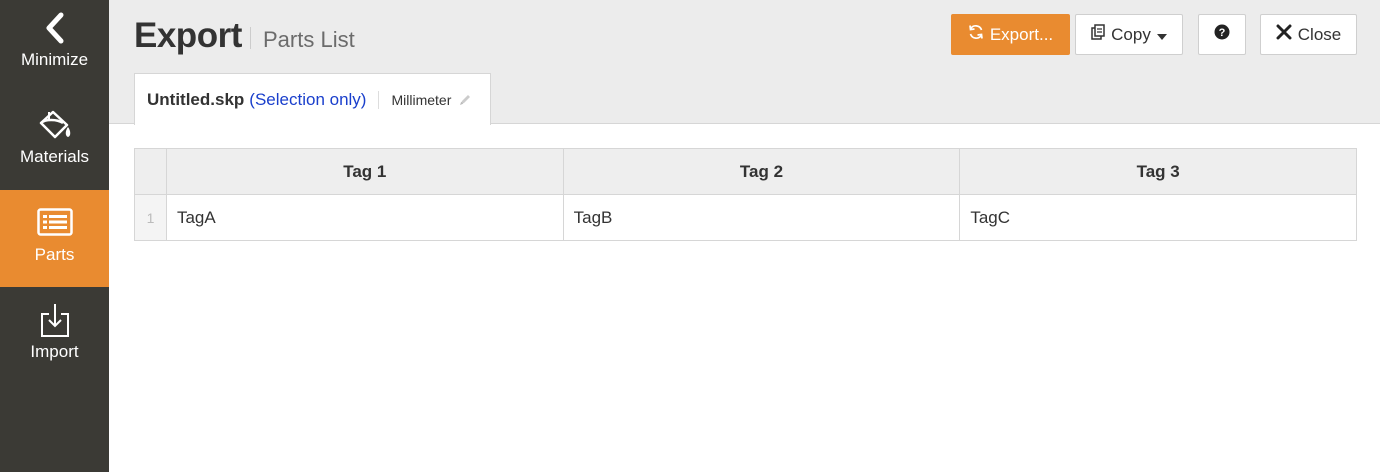 This screenshot has width=1380, height=472. What do you see at coordinates (54, 222) in the screenshot?
I see `list-icon` at bounding box center [54, 222].